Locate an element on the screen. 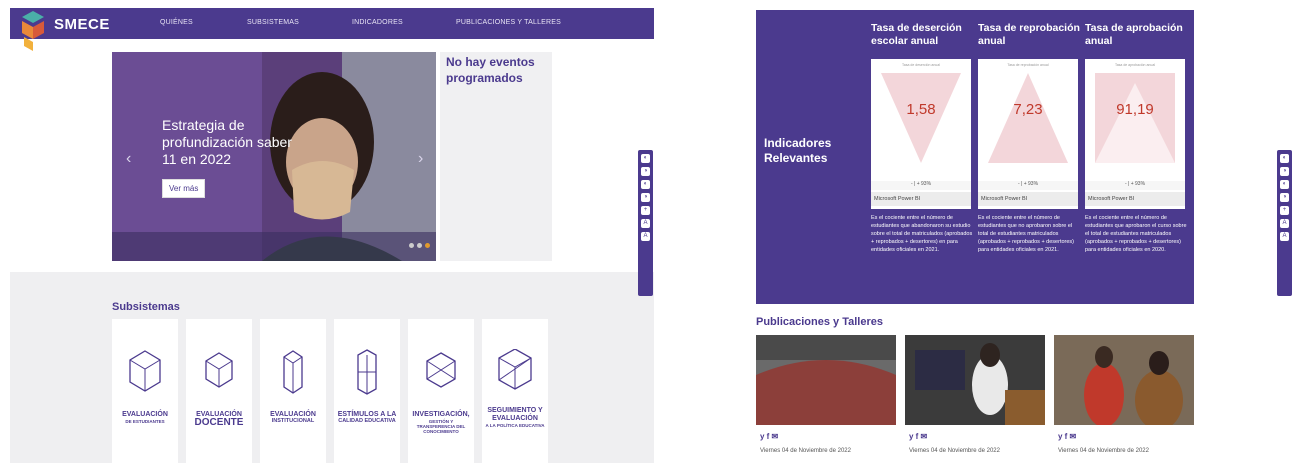 The width and height of the screenshot is (1294, 463). carousel-prev-icon: ‹ is located at coordinates (128, 159).